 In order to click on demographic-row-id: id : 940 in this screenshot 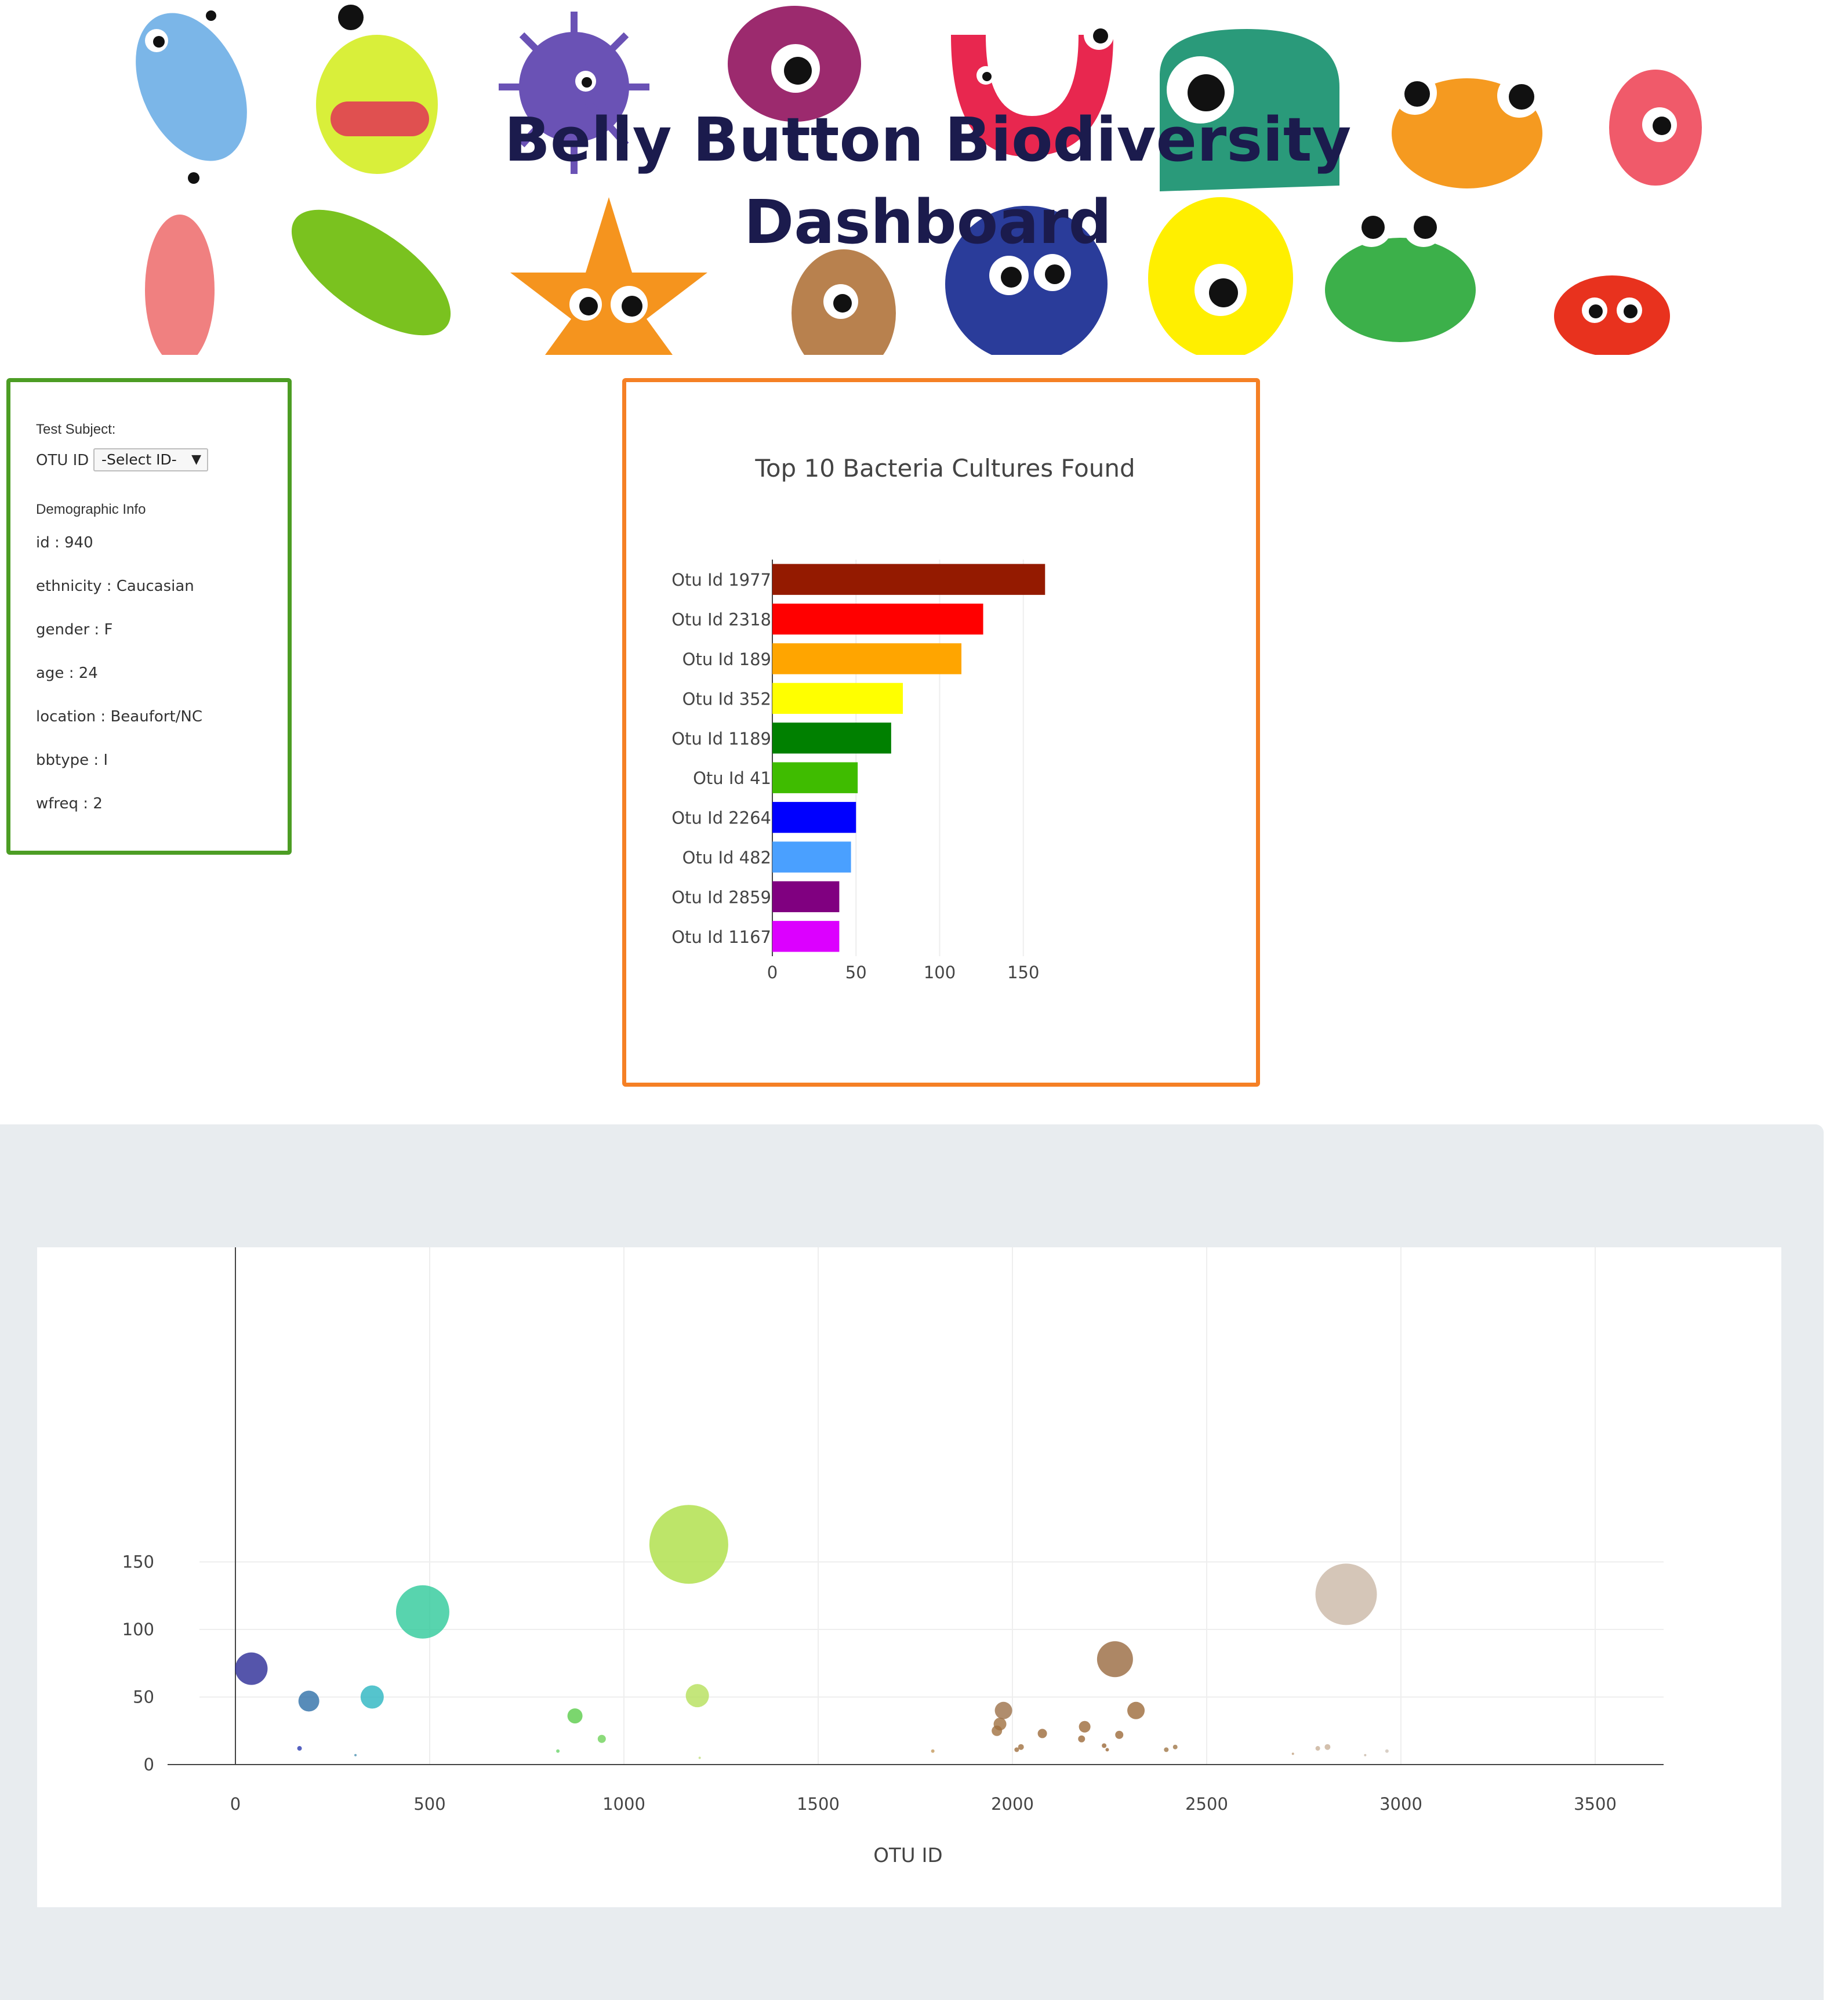, I will do `click(65, 542)`.